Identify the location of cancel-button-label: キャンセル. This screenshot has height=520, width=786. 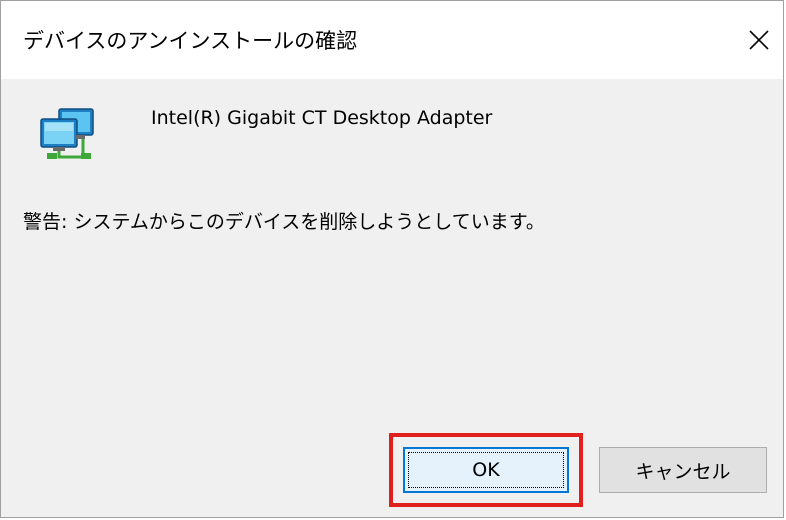
(683, 471).